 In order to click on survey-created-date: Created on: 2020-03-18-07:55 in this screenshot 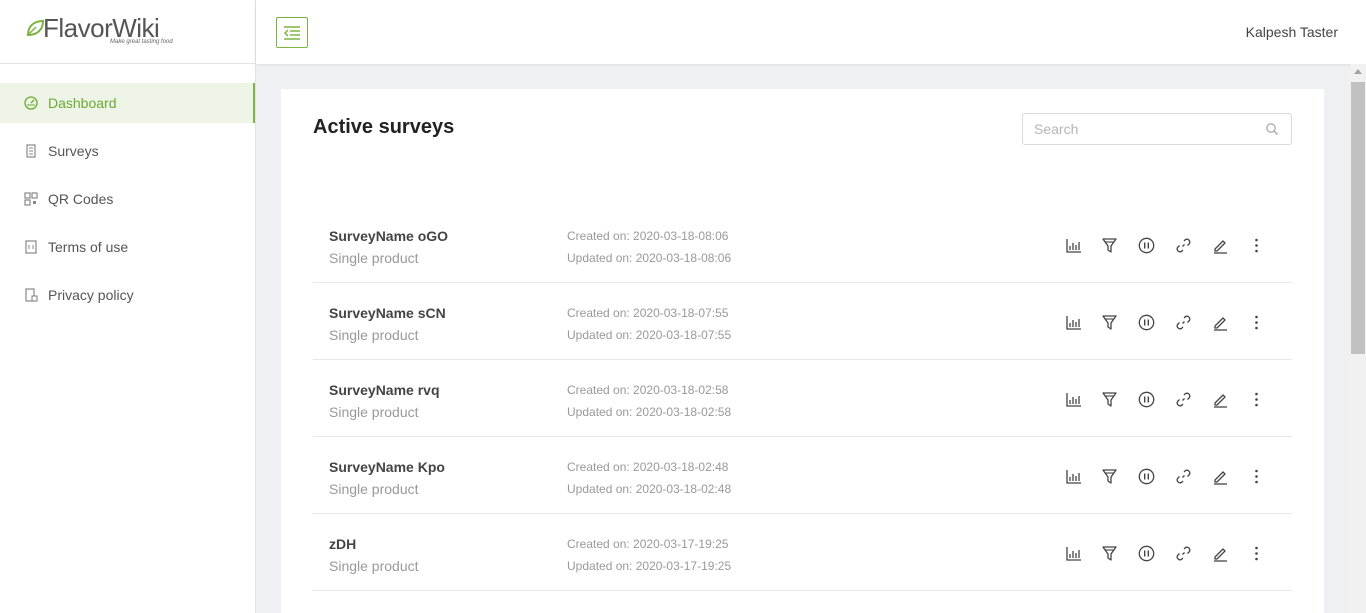, I will do `click(648, 313)`.